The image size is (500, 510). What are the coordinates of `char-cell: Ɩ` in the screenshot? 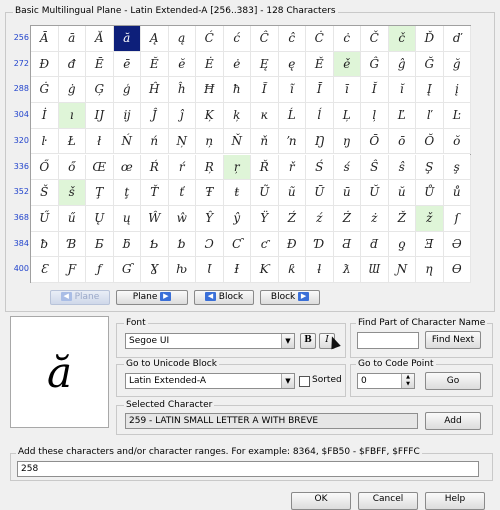 It's located at (210, 270).